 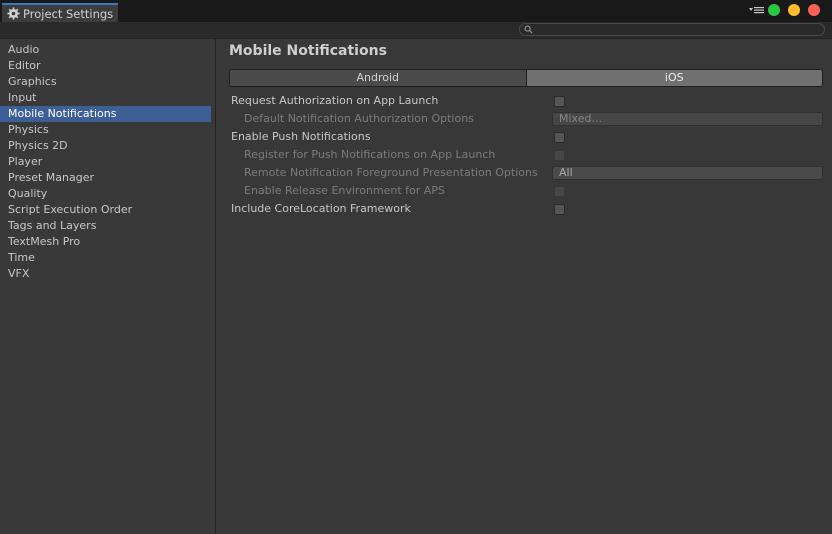 What do you see at coordinates (105, 178) in the screenshot?
I see `sidebar-item-preset-manager: Preset Manager` at bounding box center [105, 178].